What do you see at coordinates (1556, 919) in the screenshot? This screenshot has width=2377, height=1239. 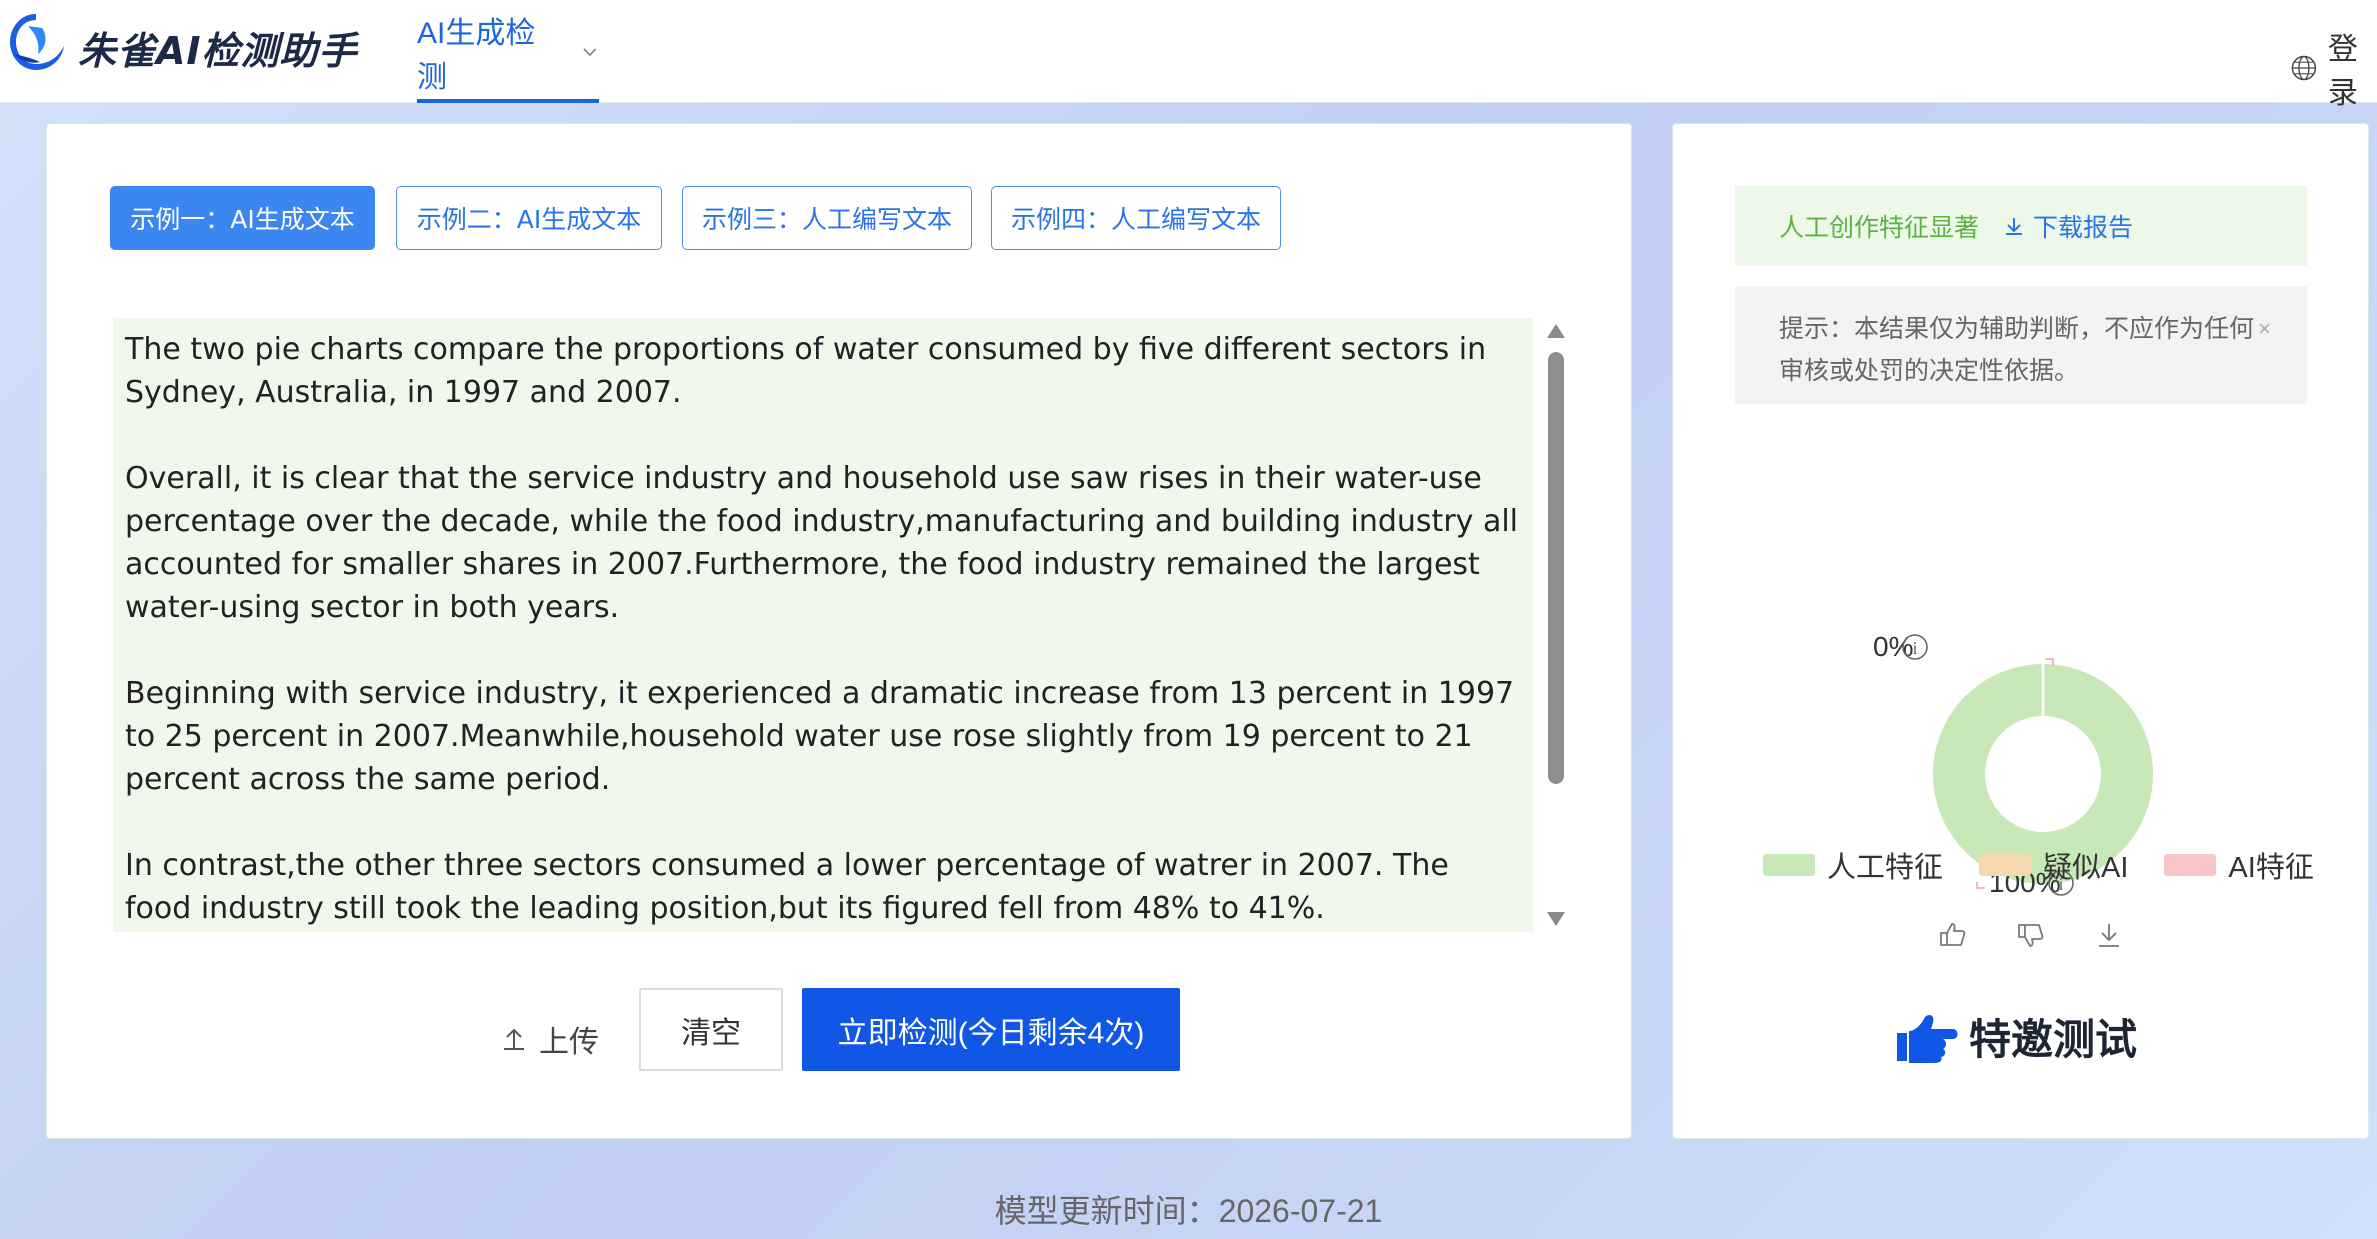 I see `scroll-down-arrow-icon` at bounding box center [1556, 919].